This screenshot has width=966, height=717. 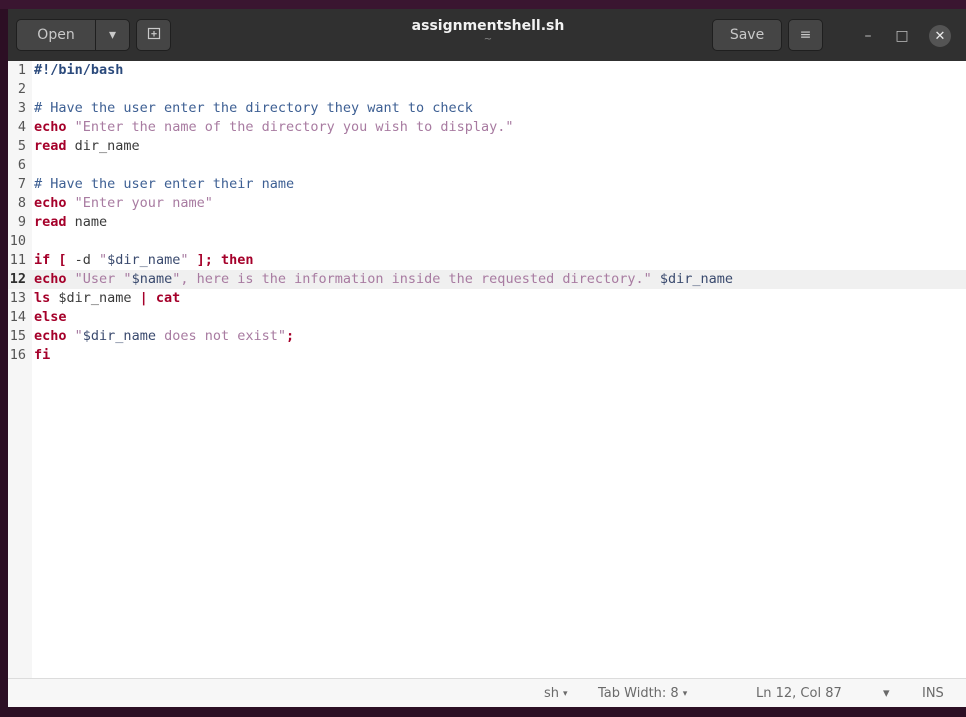 I want to click on code-line: 16 fi, so click(x=487, y=355).